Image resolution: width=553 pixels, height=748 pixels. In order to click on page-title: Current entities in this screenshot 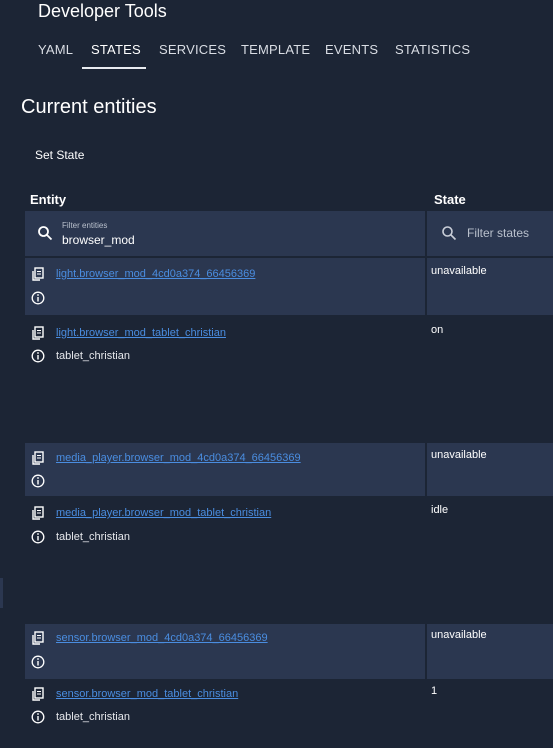, I will do `click(89, 107)`.